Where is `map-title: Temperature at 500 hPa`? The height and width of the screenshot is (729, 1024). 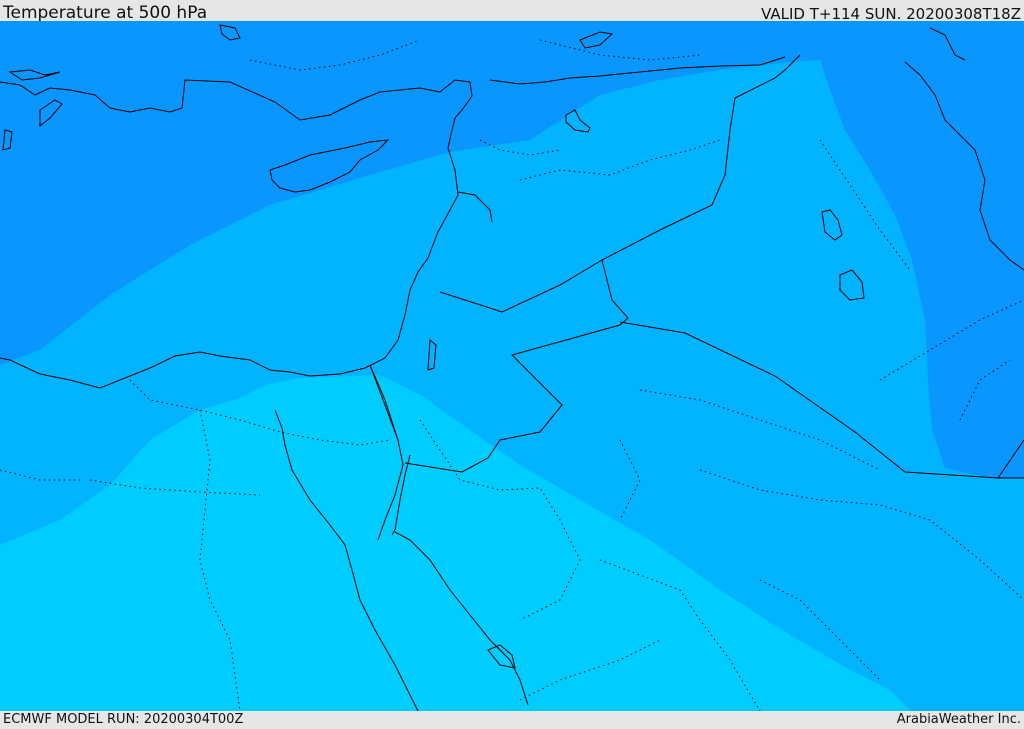
map-title: Temperature at 500 hPa is located at coordinates (105, 13).